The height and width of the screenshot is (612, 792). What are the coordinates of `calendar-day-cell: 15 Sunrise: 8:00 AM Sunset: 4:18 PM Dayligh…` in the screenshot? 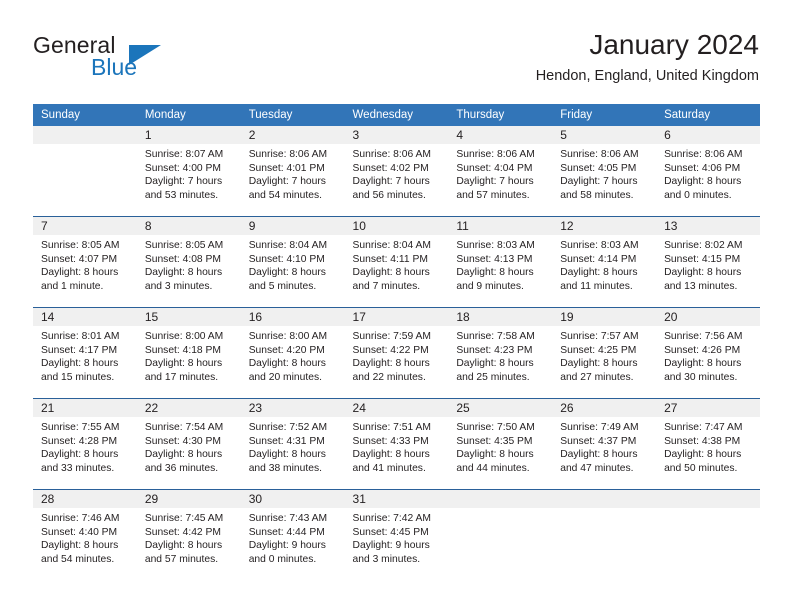 It's located at (188, 353).